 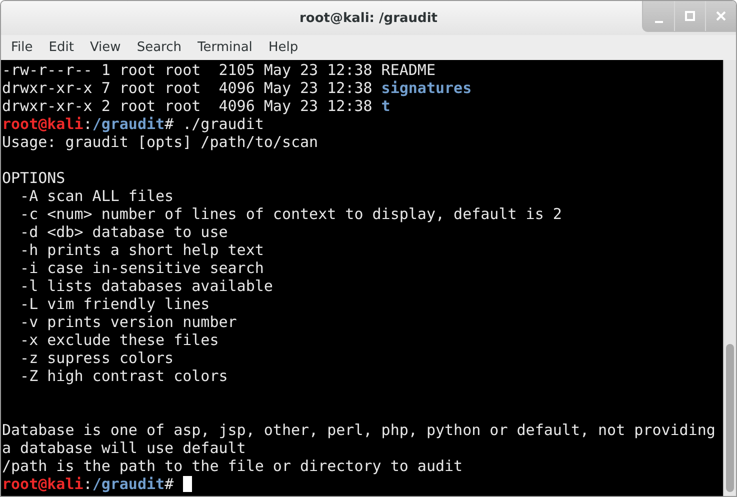 I want to click on terminal-line: a database will use default, so click(x=124, y=448).